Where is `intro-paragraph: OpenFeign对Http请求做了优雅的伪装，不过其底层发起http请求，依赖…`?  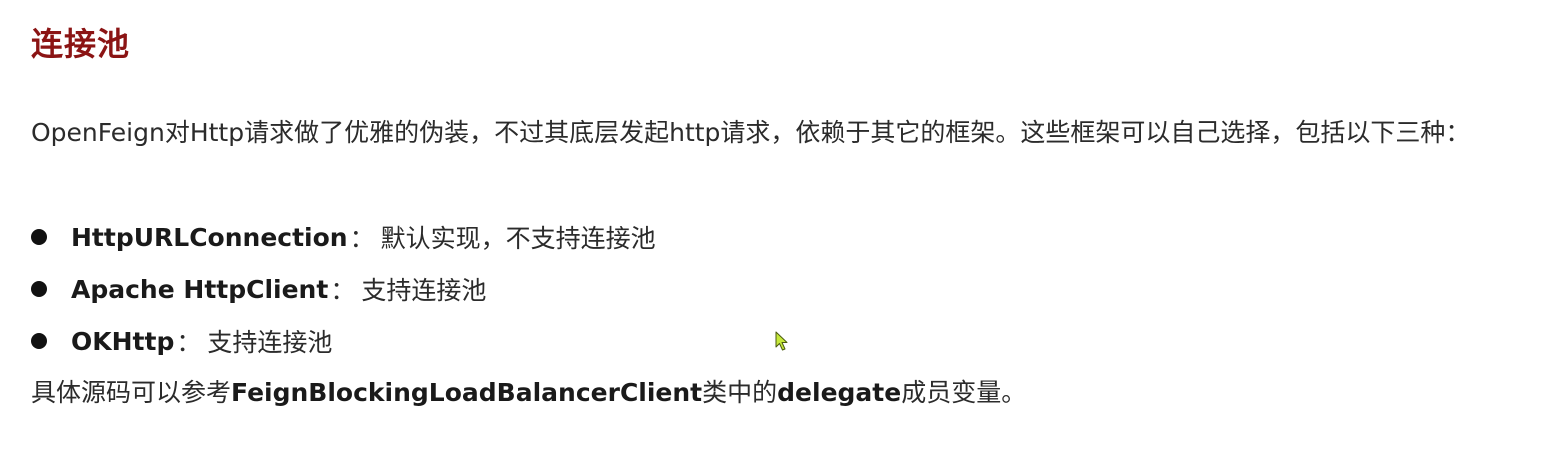 intro-paragraph: OpenFeign对Http请求做了优雅的伪装，不过其底层发起http请求，依赖… is located at coordinates (751, 132).